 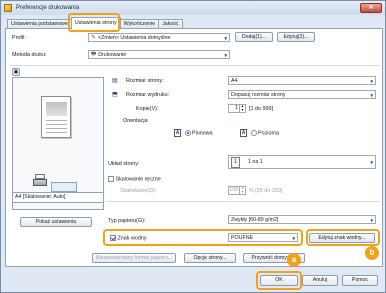 What do you see at coordinates (16, 72) in the screenshot?
I see `preview-mode-toggle: ▣` at bounding box center [16, 72].